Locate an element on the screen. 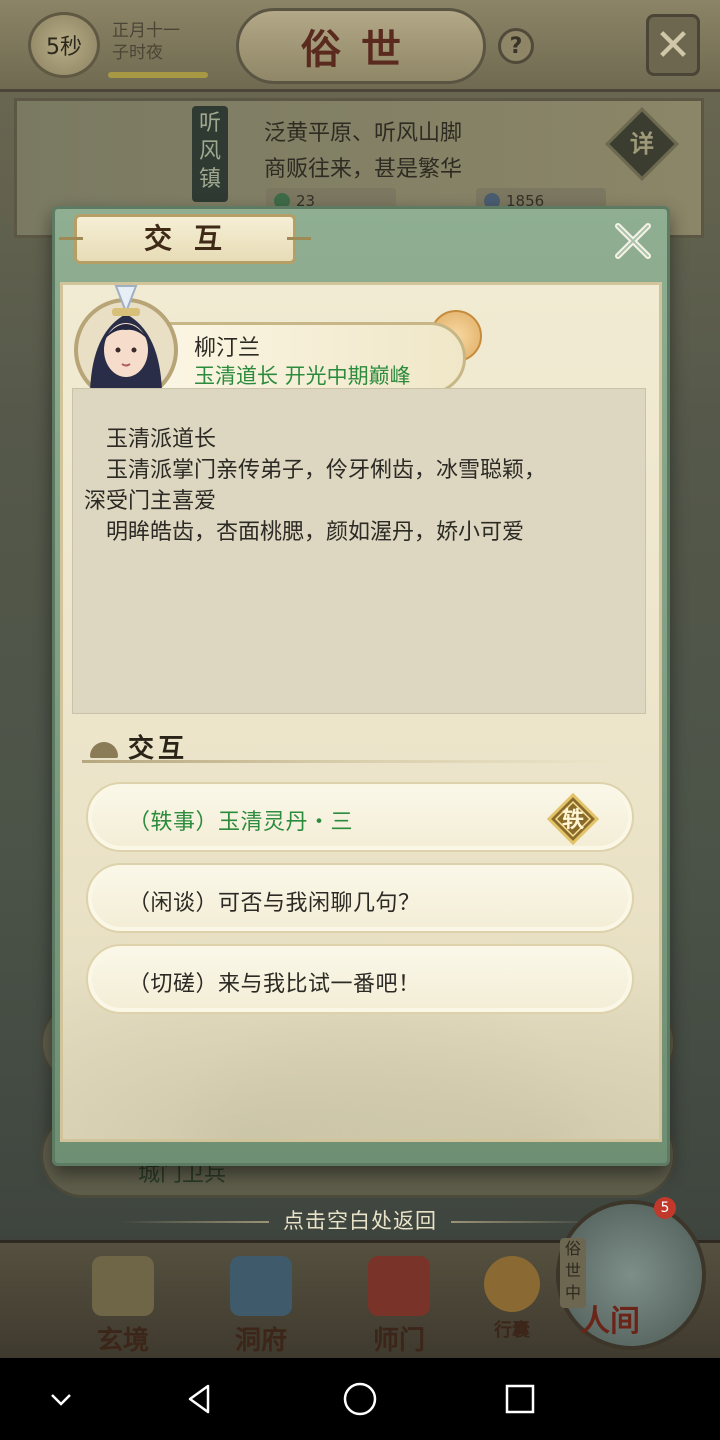 This screenshot has width=720, height=1440. system-collapse-button is located at coordinates (61, 1399).